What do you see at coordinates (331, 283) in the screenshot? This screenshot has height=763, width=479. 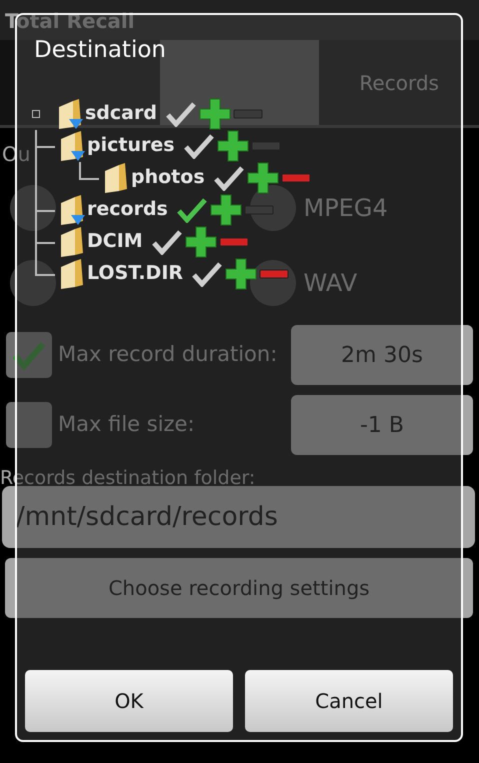 I see `radio-label: WAV` at bounding box center [331, 283].